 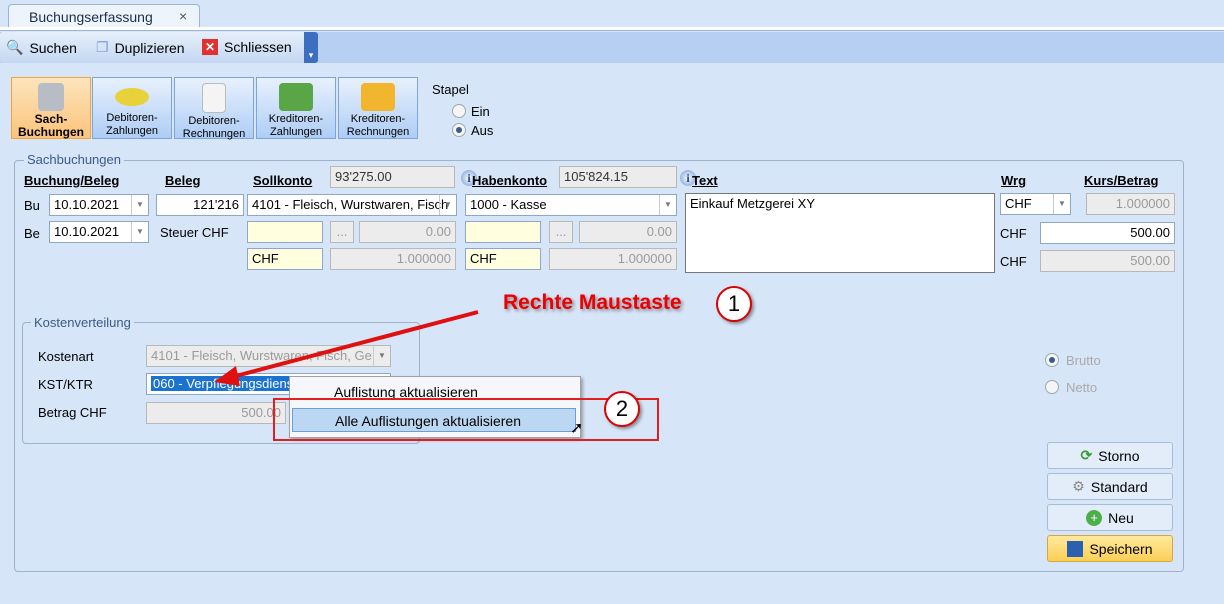 I want to click on annotation-text: Rechte Maustaste, so click(x=592, y=302).